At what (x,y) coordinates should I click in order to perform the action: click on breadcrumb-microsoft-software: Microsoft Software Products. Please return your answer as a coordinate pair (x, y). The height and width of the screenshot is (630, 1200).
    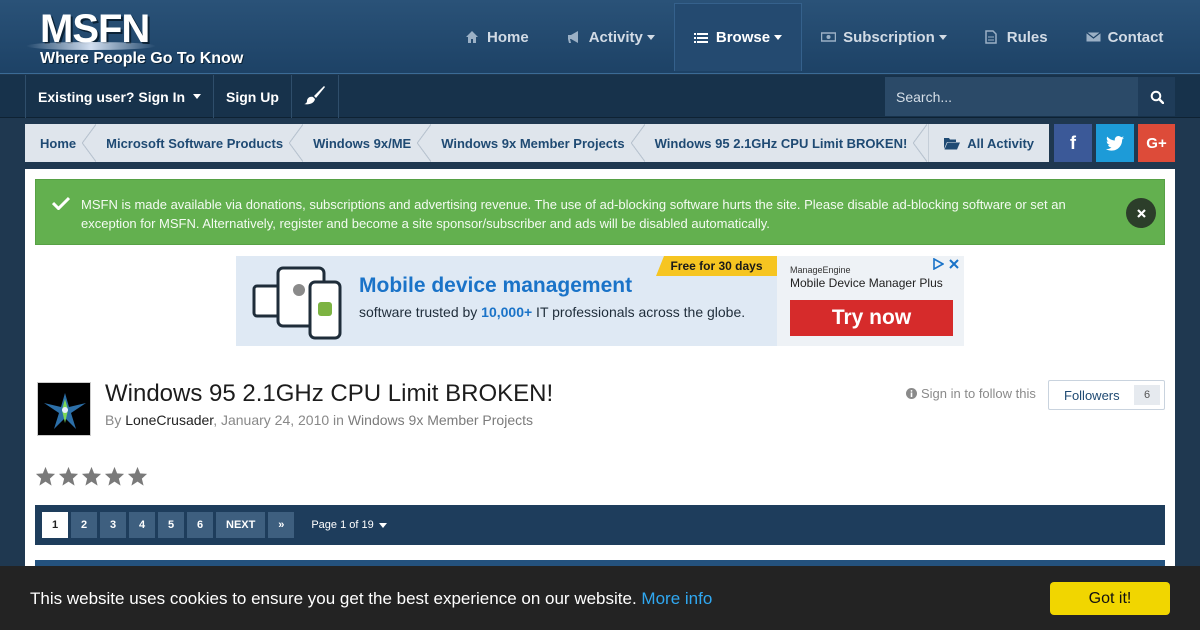
    Looking at the image, I should click on (197, 143).